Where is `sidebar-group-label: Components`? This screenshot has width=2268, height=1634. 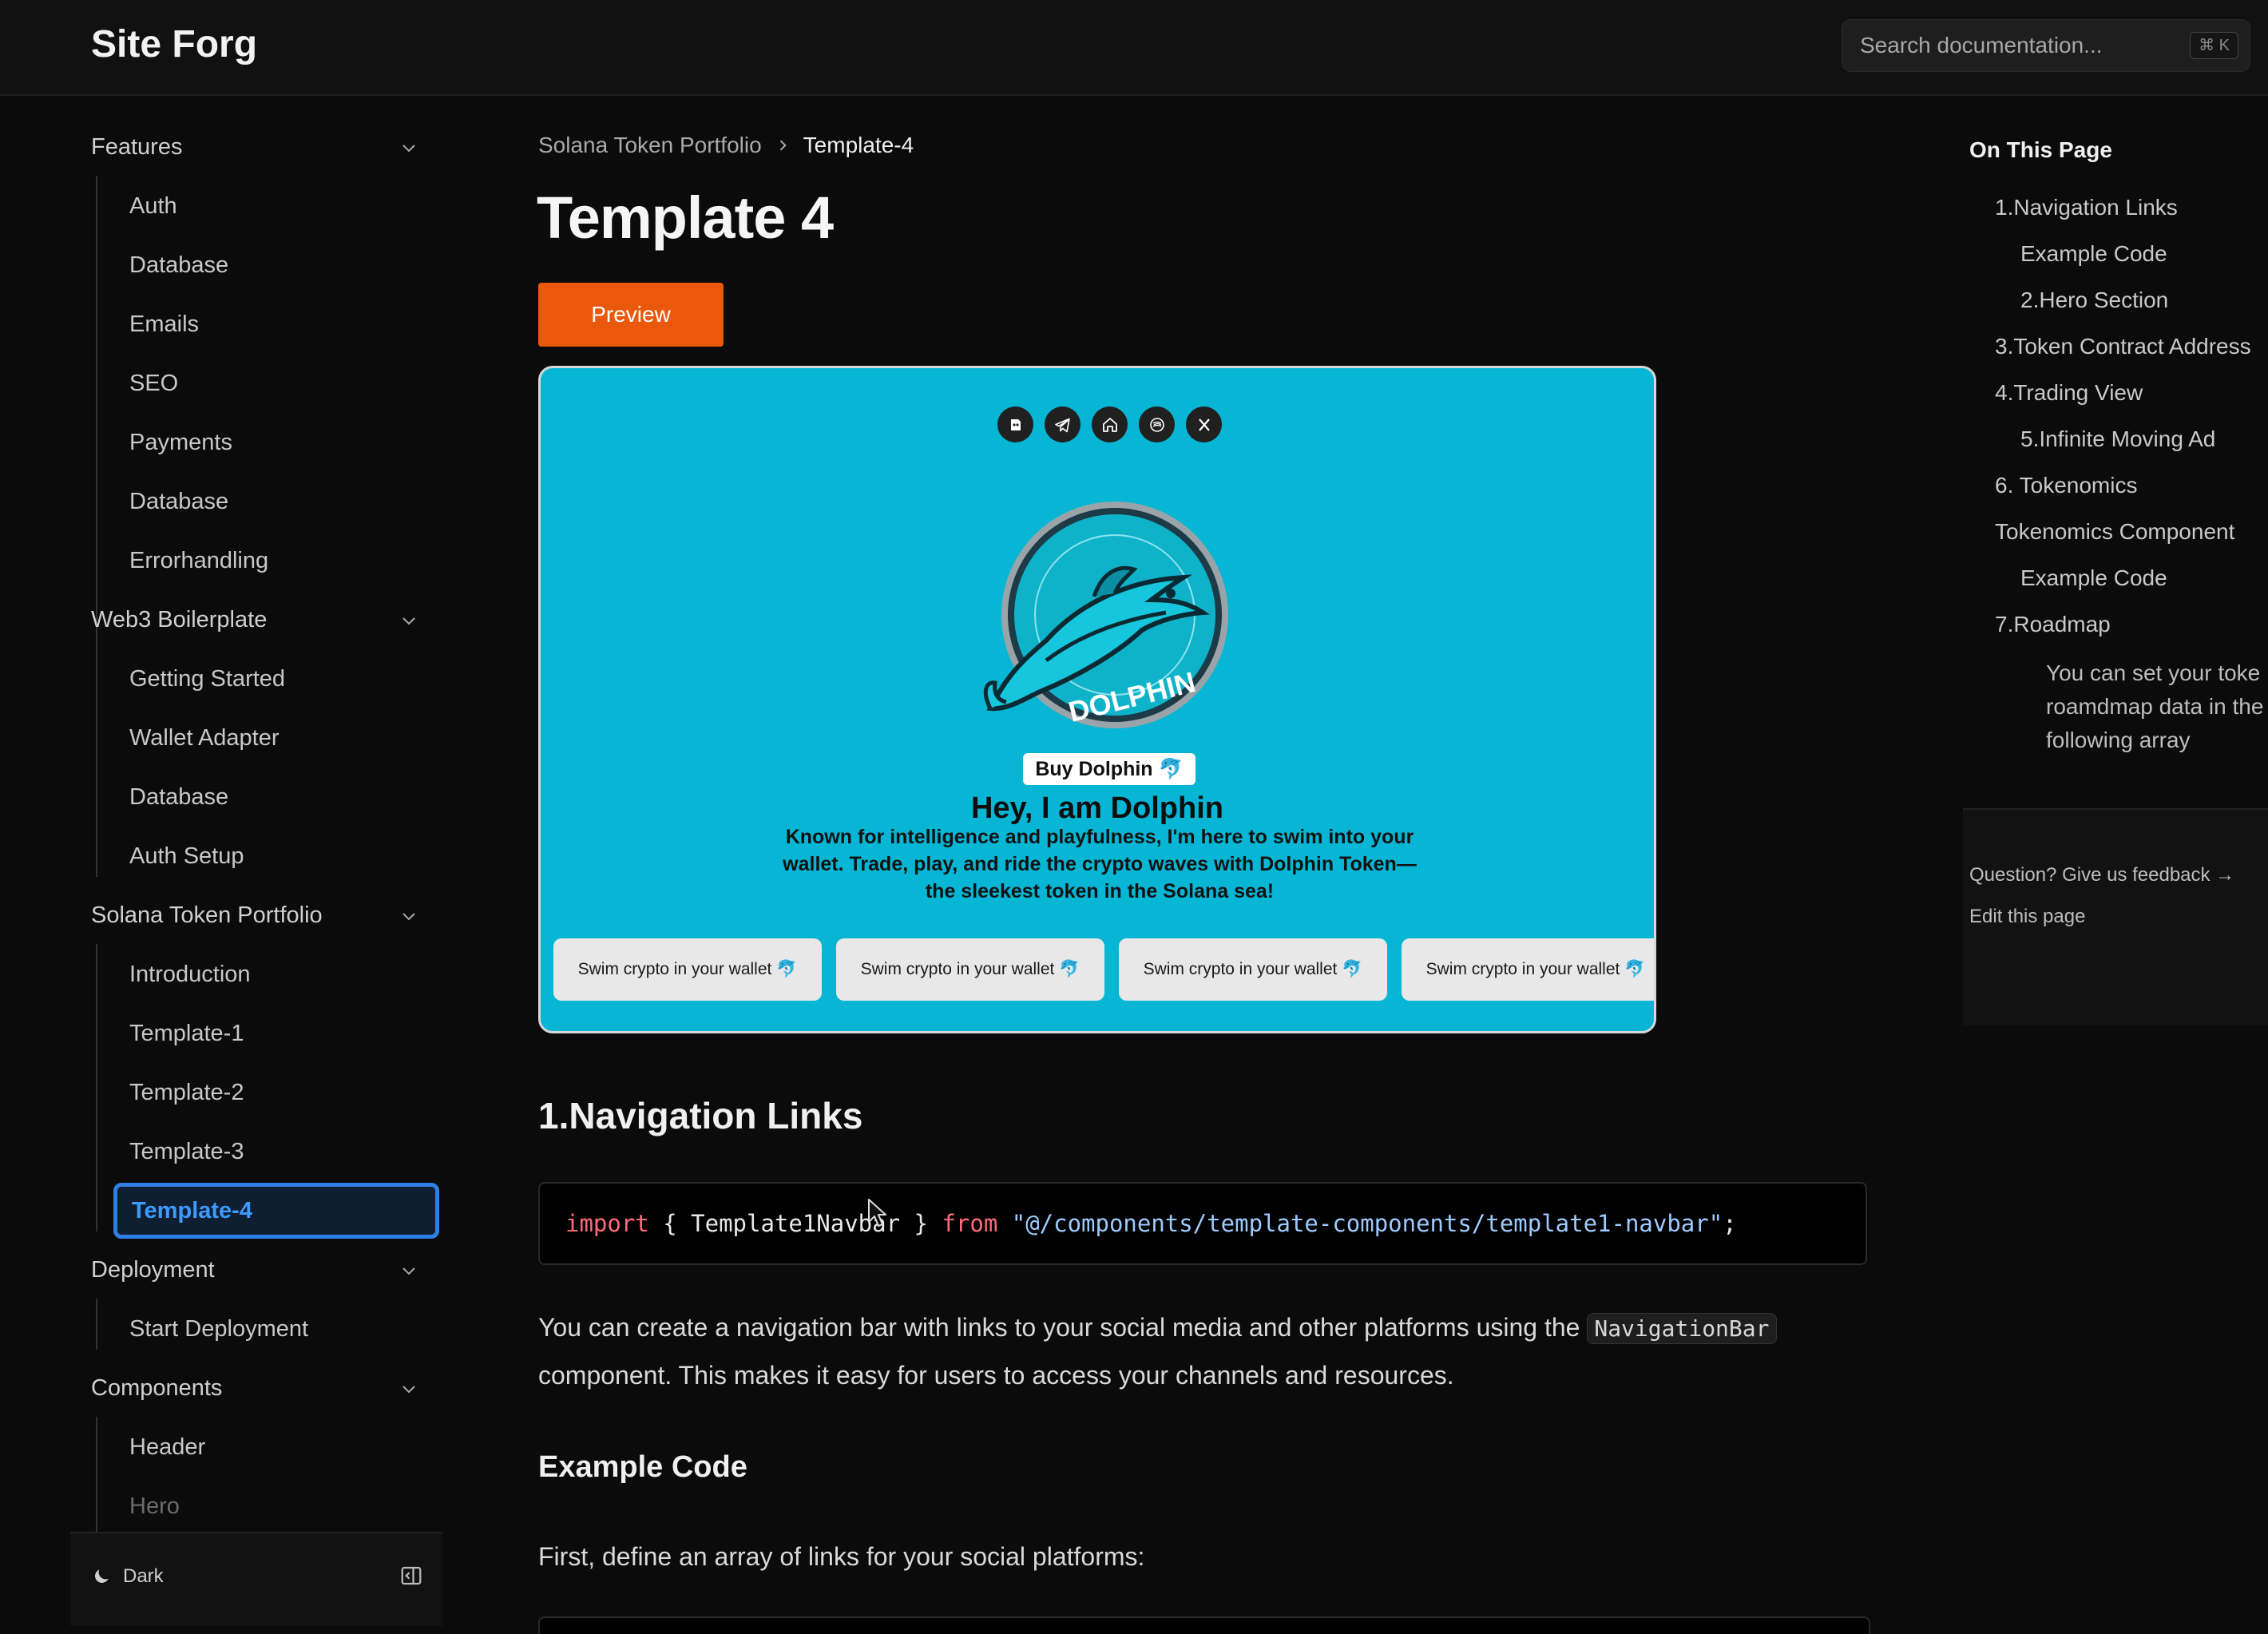 sidebar-group-label: Components is located at coordinates (157, 1387).